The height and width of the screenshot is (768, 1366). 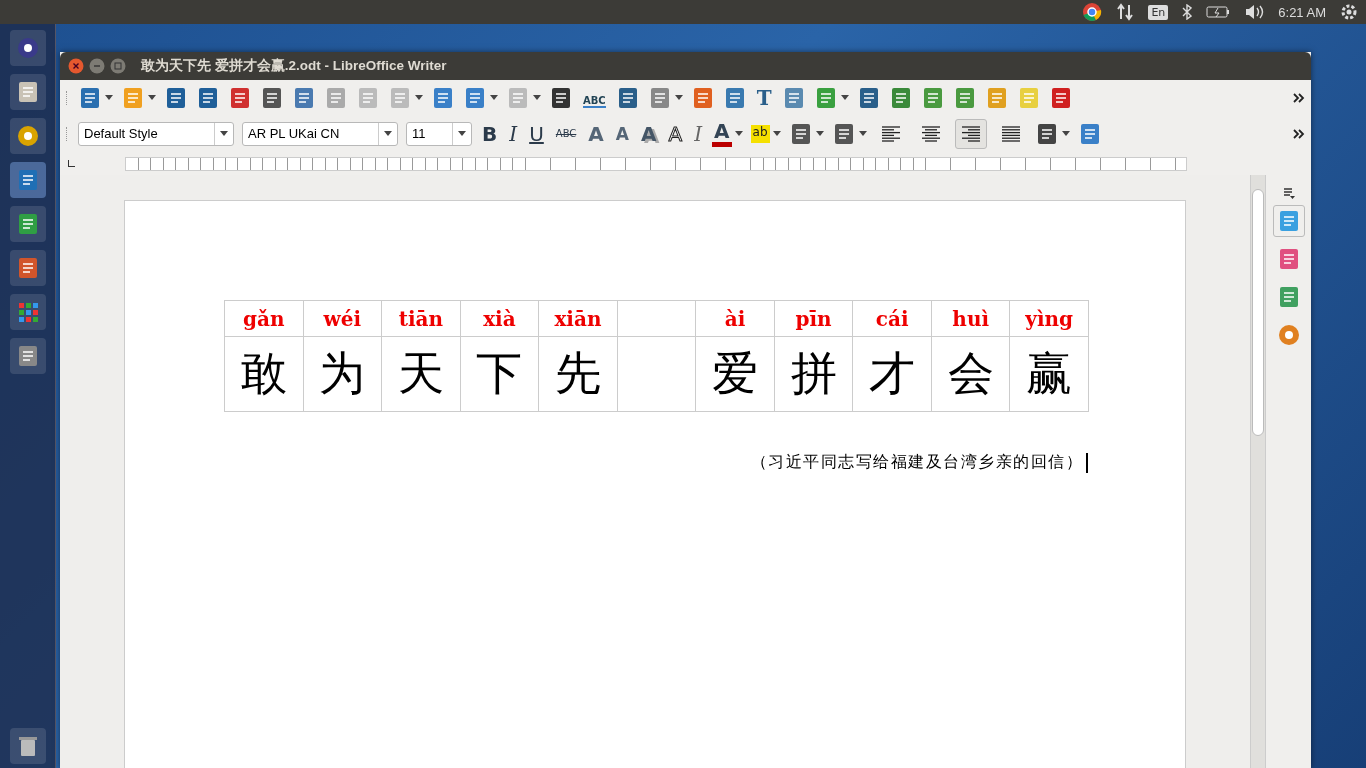 What do you see at coordinates (1049, 374) in the screenshot?
I see `hanzi-cell: 赢` at bounding box center [1049, 374].